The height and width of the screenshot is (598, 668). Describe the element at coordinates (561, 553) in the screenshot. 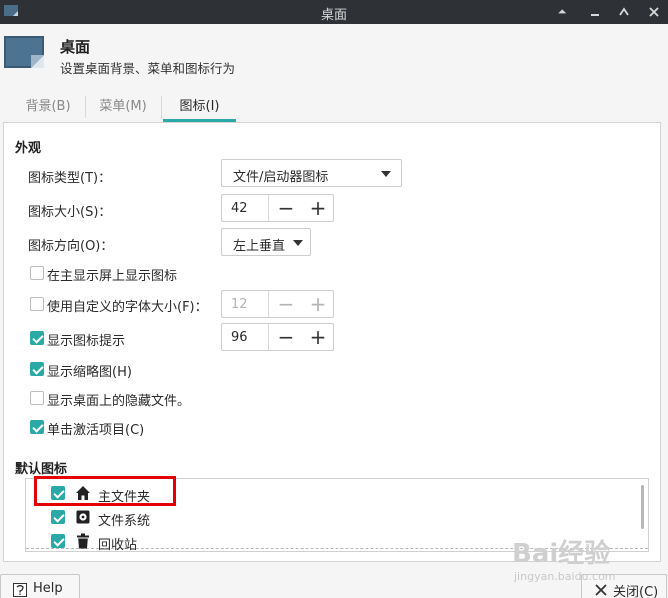

I see `watermark-text: Bai经验` at that location.